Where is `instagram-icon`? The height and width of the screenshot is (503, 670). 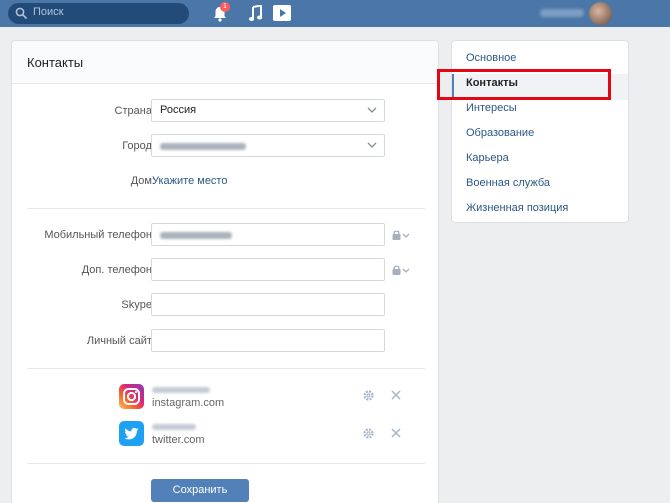
instagram-icon is located at coordinates (131, 396).